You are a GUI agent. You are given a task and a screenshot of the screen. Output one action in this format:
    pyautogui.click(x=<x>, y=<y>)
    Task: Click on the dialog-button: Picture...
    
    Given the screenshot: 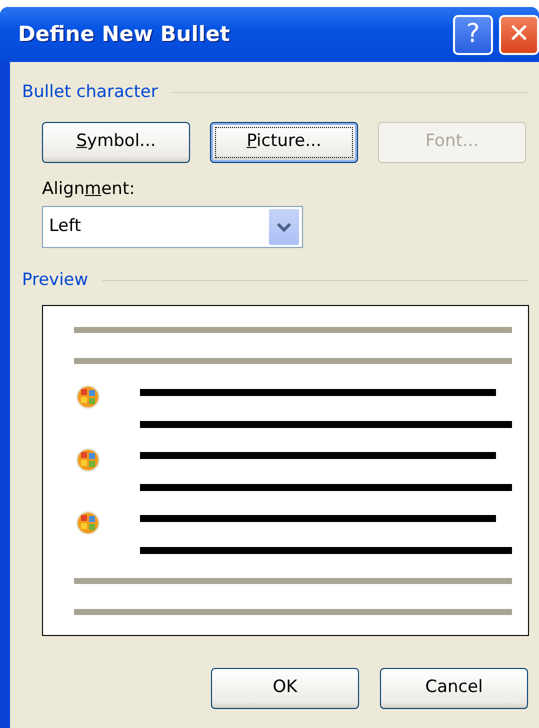 What is the action you would take?
    pyautogui.click(x=284, y=142)
    